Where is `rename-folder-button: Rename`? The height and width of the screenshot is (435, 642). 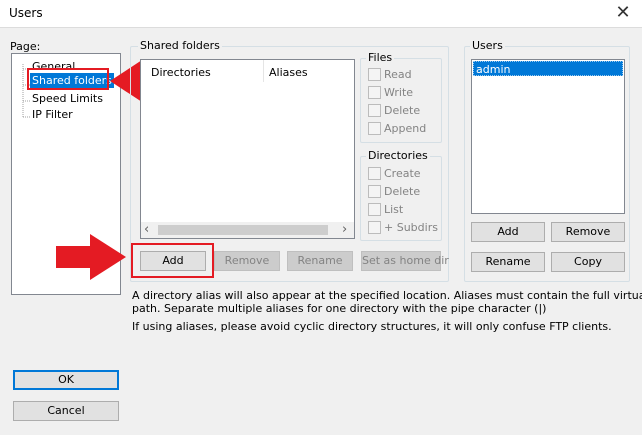 rename-folder-button: Rename is located at coordinates (320, 261).